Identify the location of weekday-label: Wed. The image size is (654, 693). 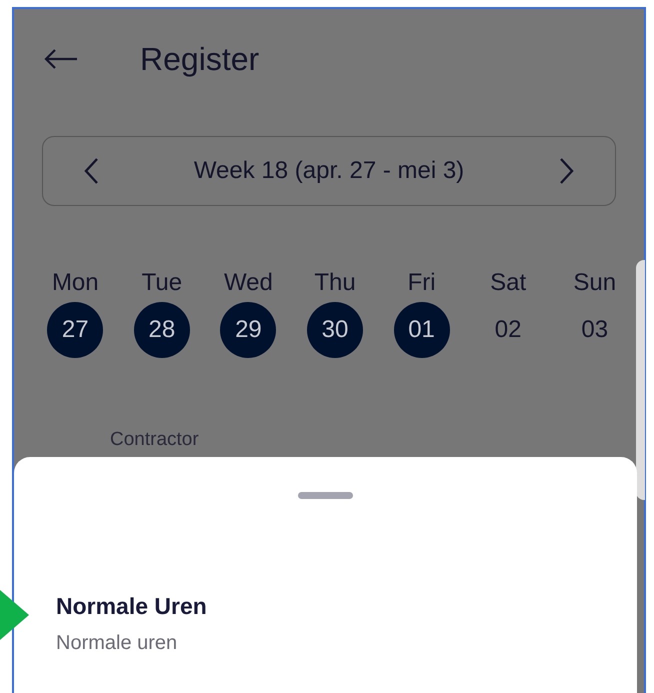
(248, 283).